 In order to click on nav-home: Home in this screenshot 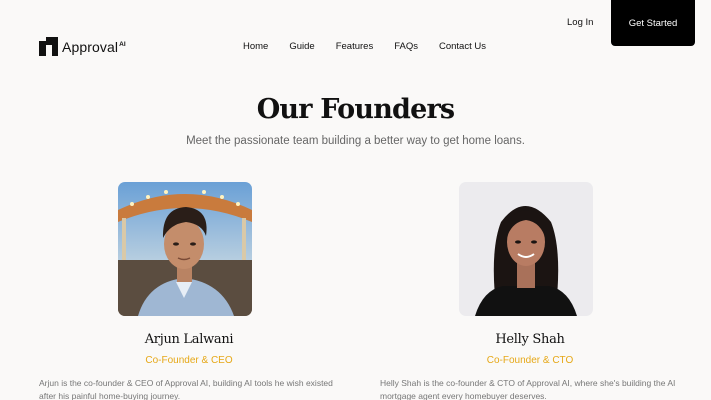, I will do `click(255, 46)`.